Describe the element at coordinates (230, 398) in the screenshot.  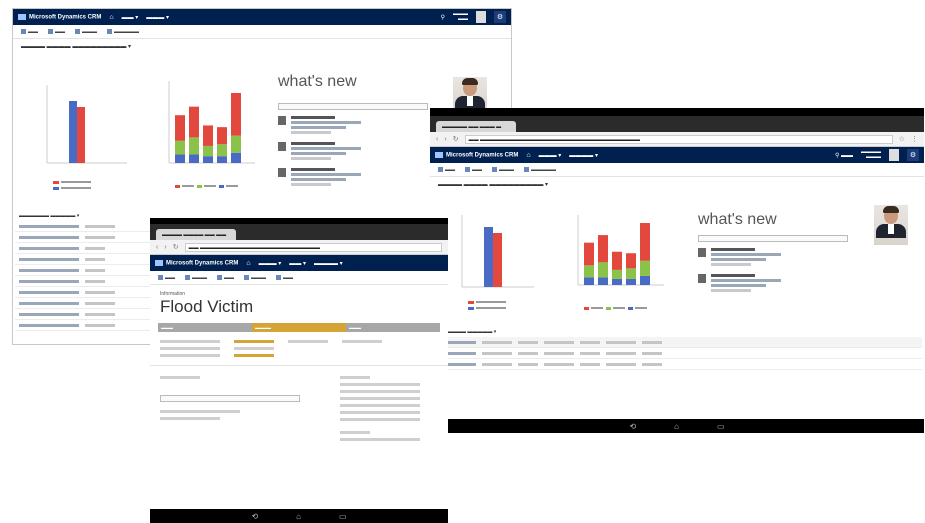
I see `note-input` at that location.